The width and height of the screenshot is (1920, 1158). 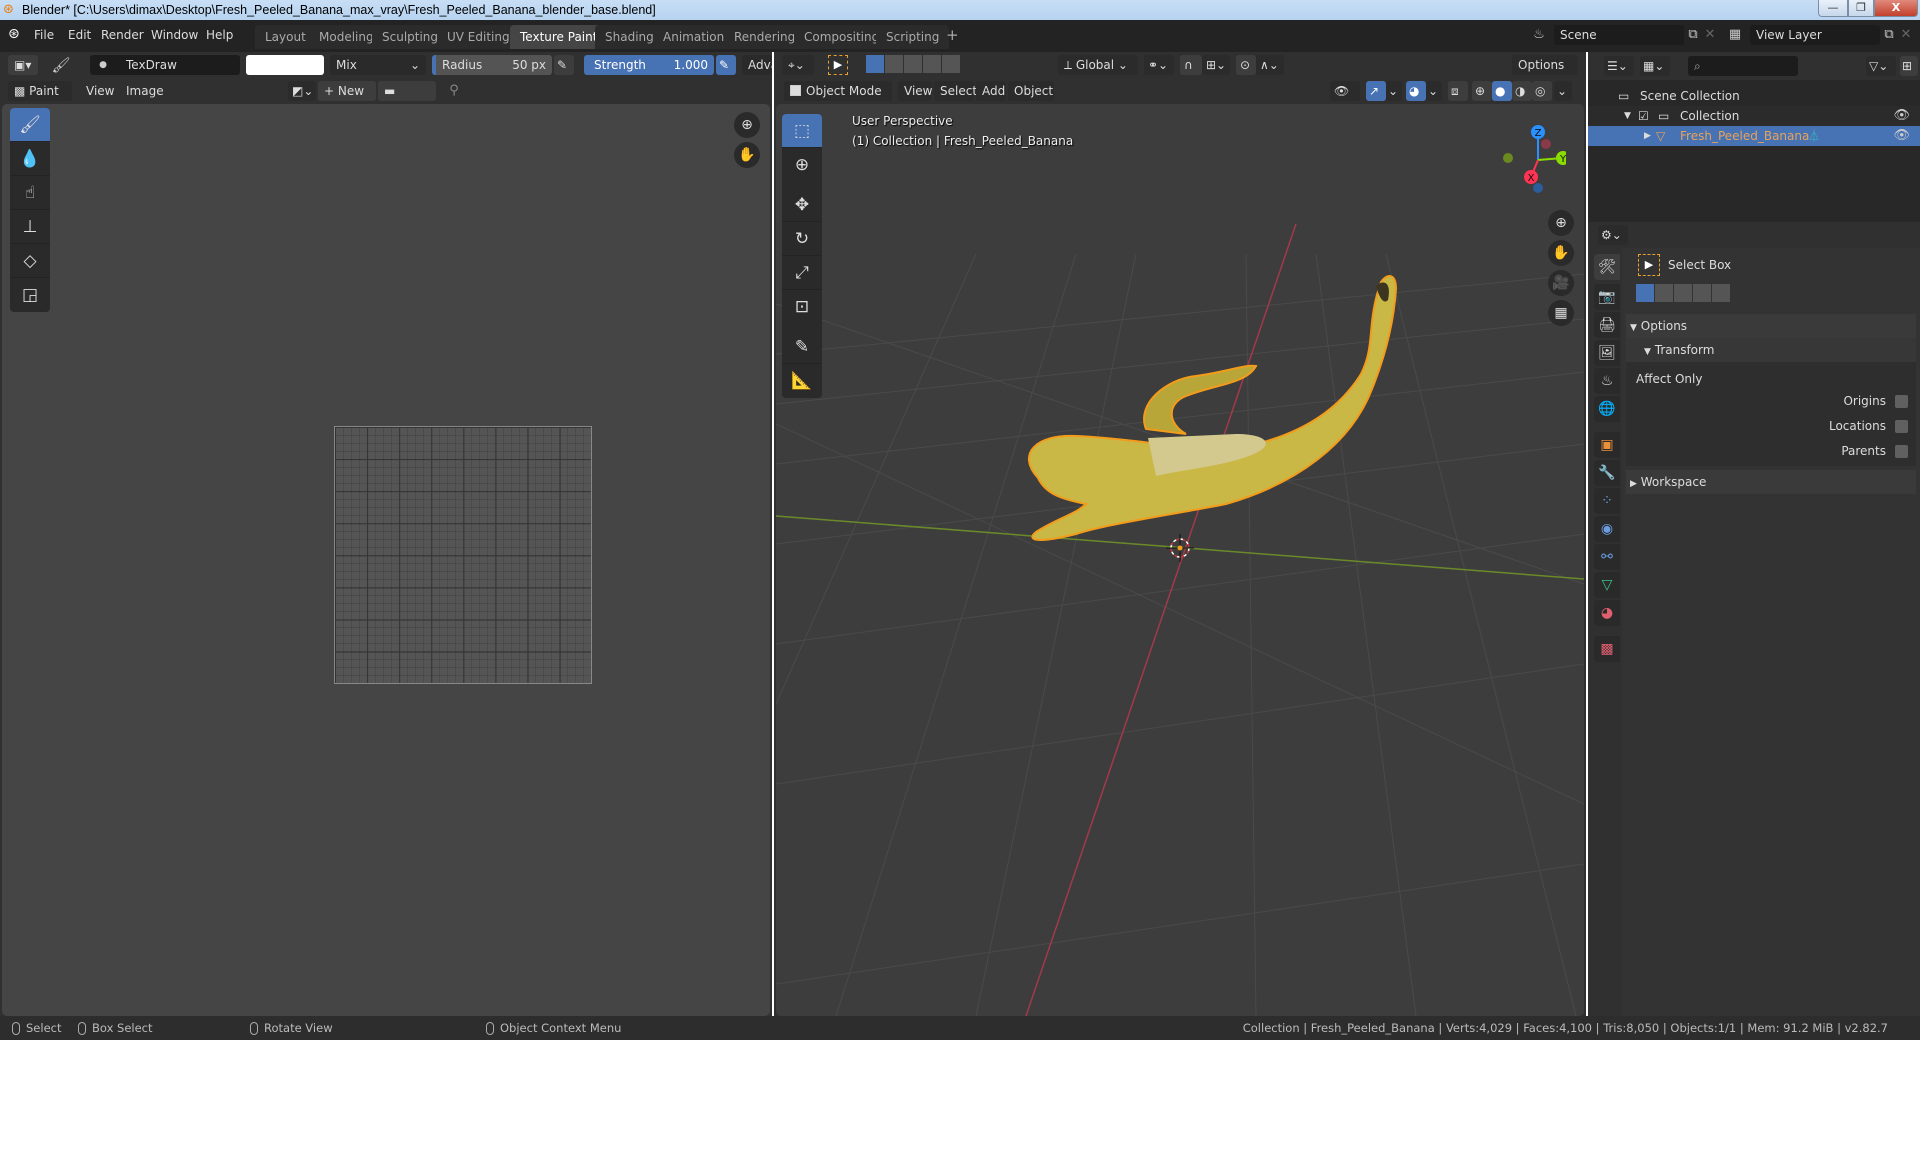 I want to click on locations-checkbox, so click(x=1901, y=426).